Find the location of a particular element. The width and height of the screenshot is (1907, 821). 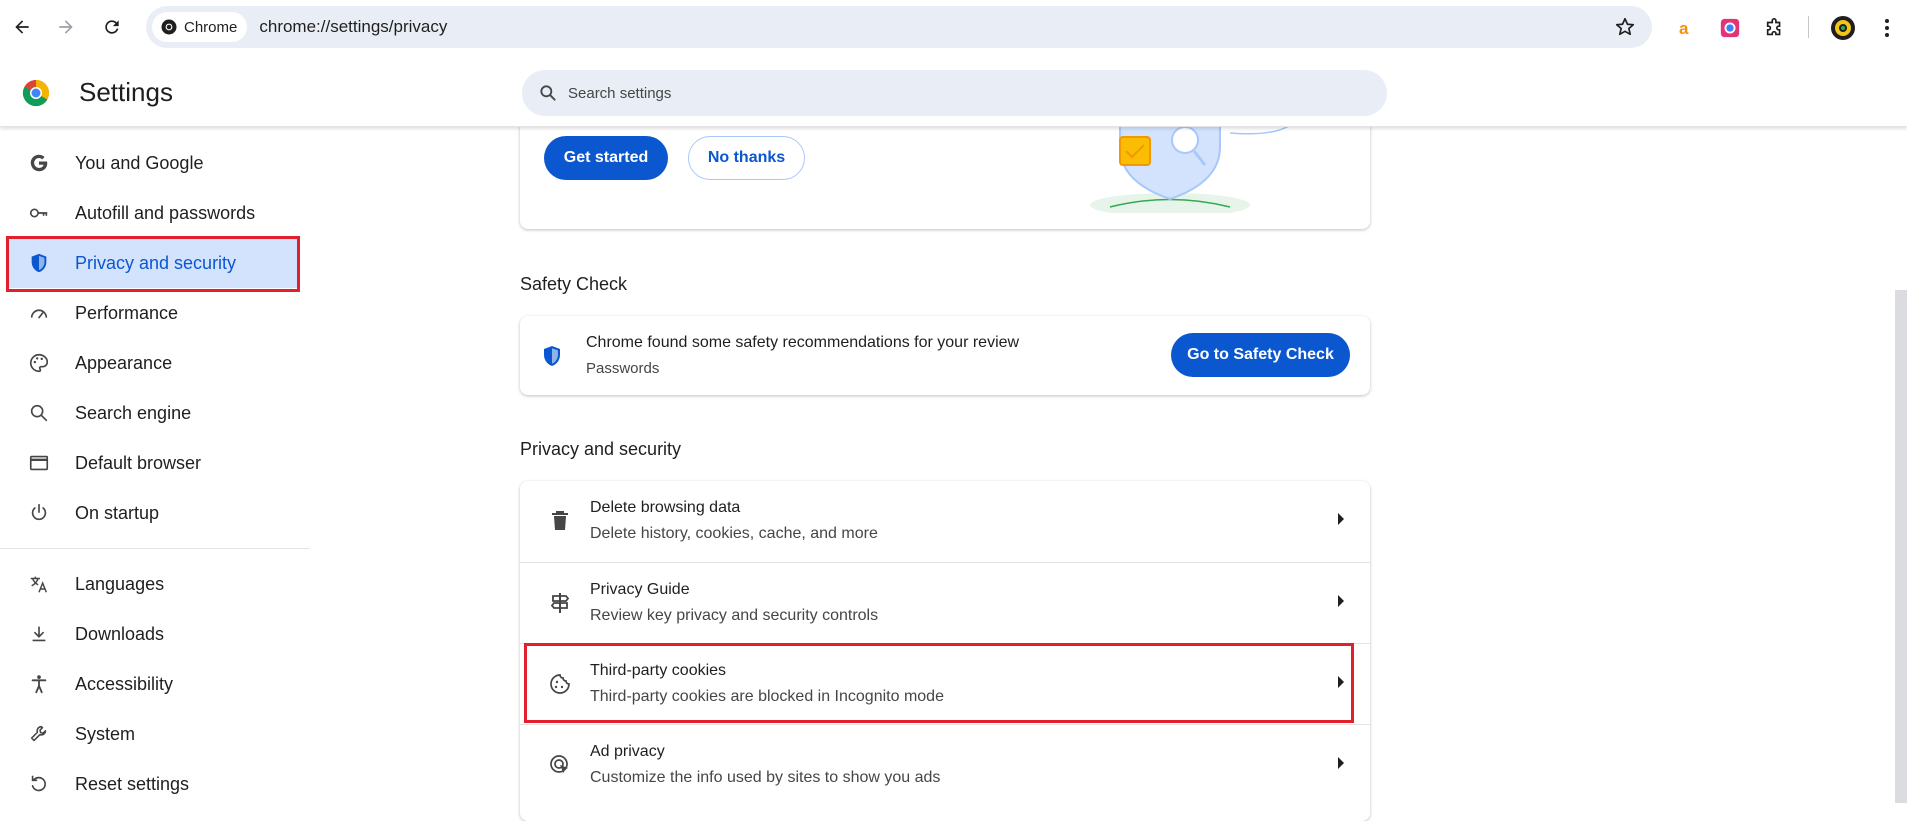

search-input is located at coordinates (958, 93).